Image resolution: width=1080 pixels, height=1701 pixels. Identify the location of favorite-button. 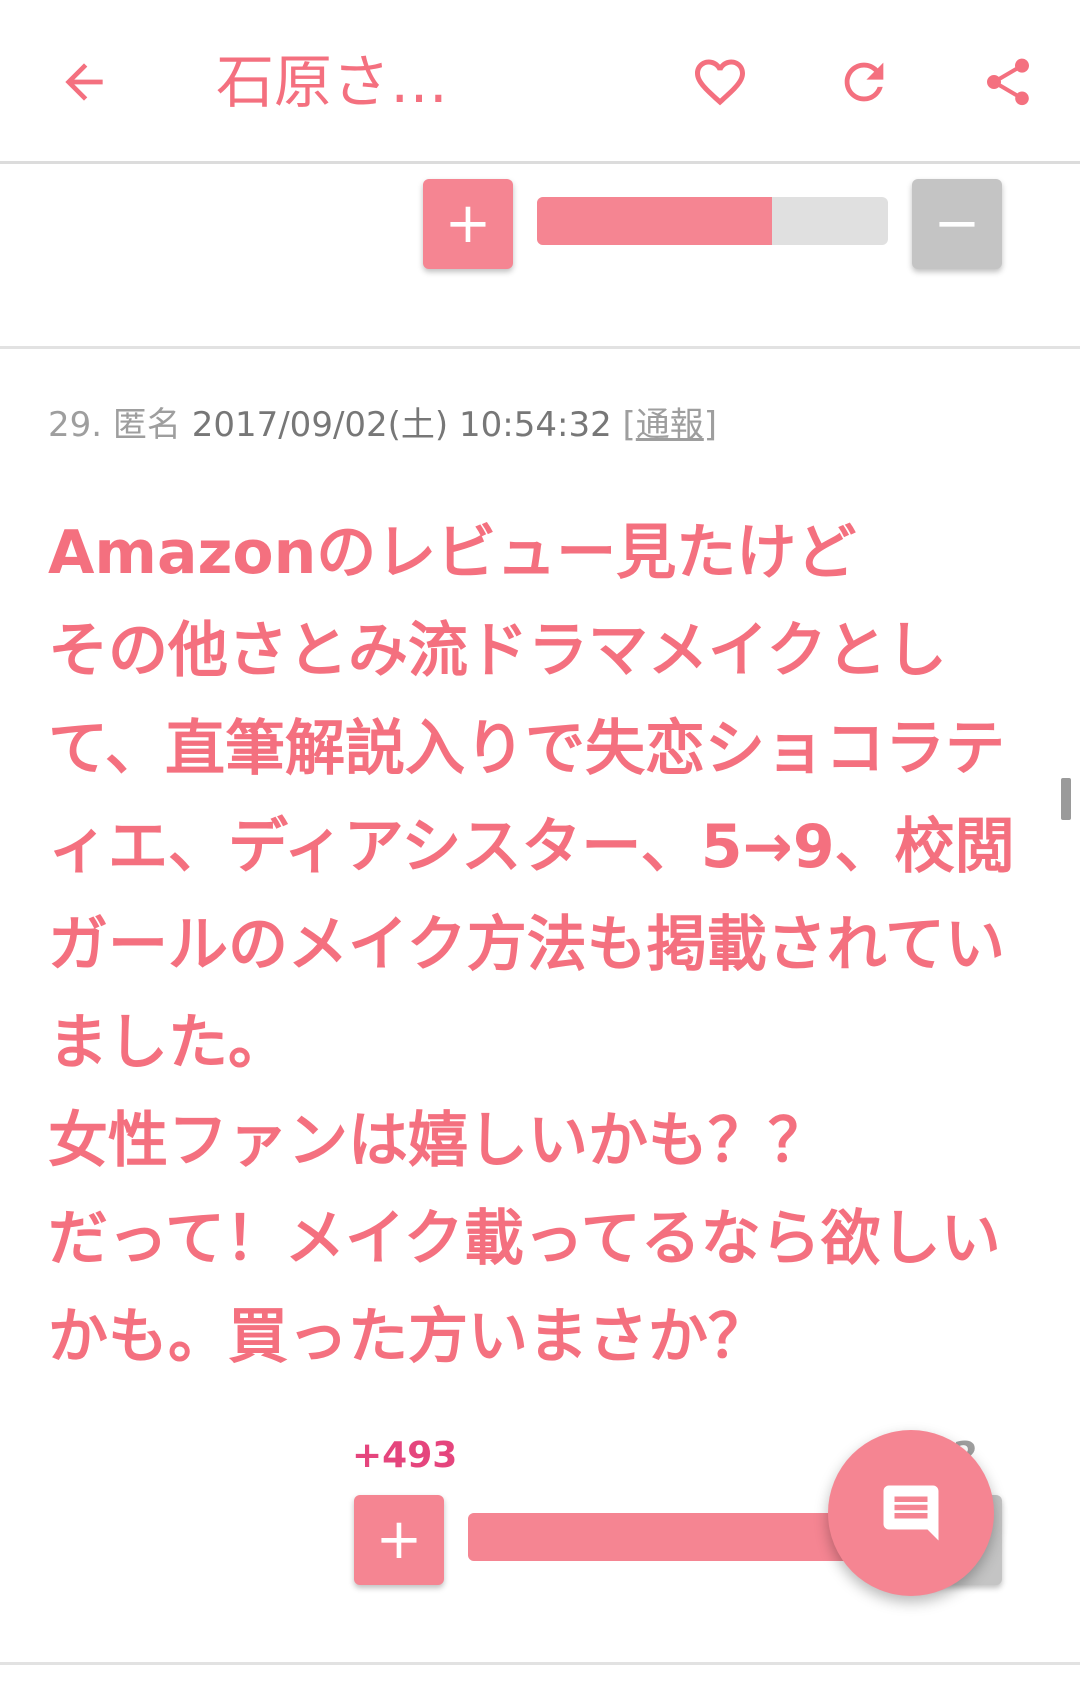
(720, 82).